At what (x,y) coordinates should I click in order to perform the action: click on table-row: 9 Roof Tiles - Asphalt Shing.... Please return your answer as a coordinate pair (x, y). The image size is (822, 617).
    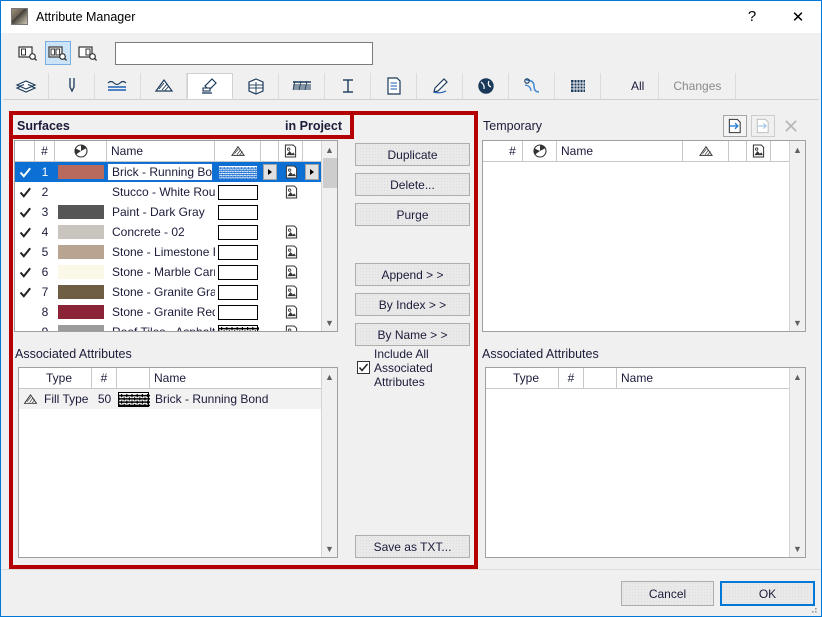
    Looking at the image, I should click on (168, 326).